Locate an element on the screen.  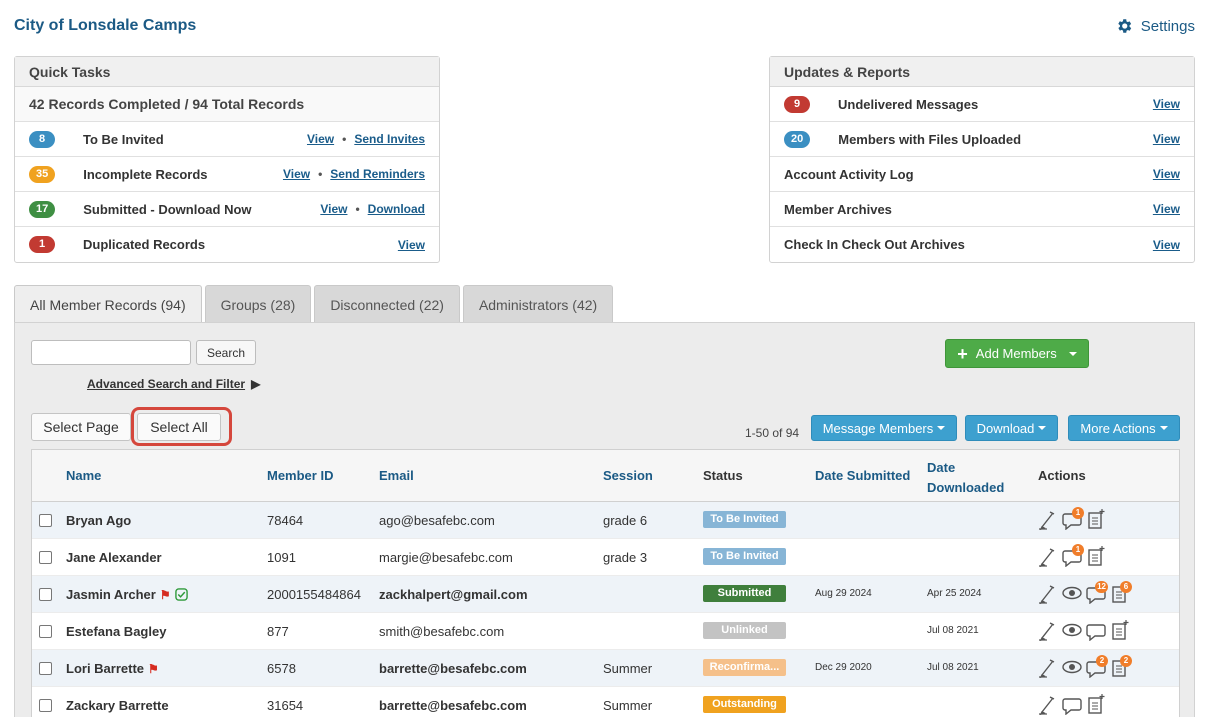
add-members-button: + Add Members is located at coordinates (1017, 353).